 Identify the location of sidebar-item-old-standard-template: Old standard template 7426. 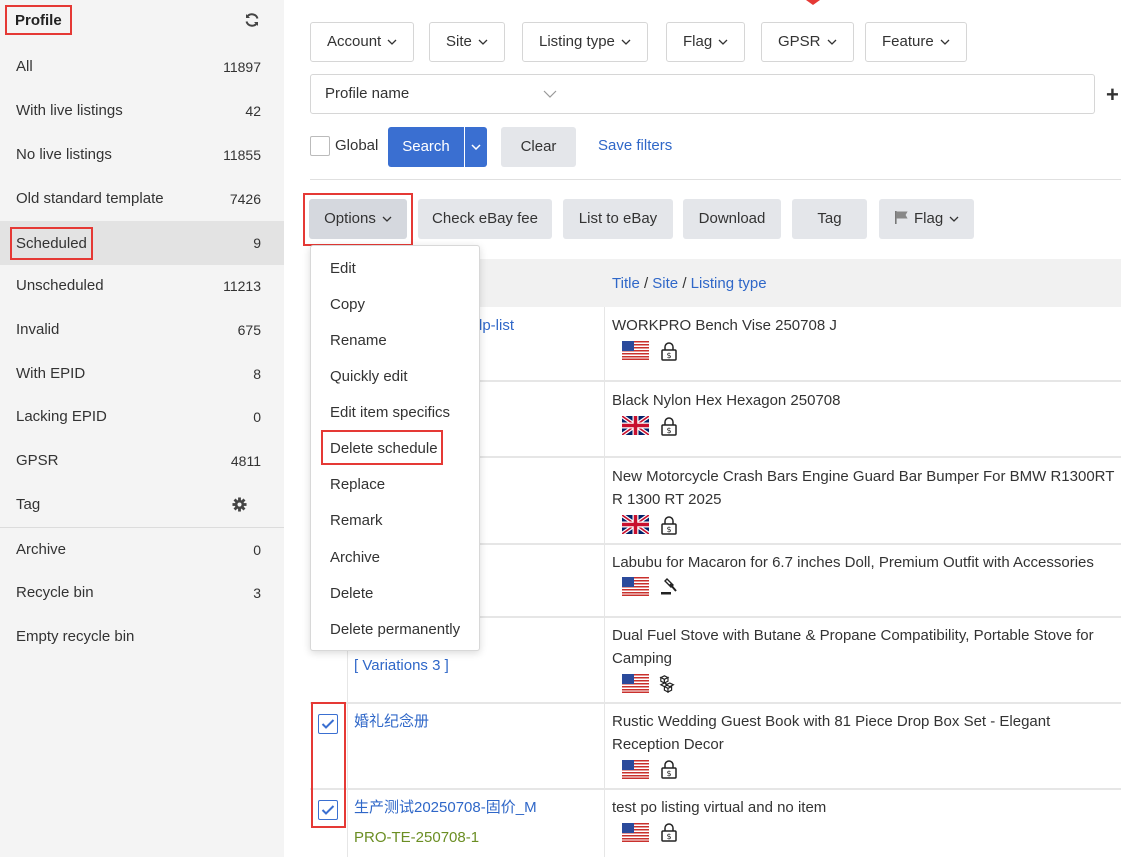
(142, 199).